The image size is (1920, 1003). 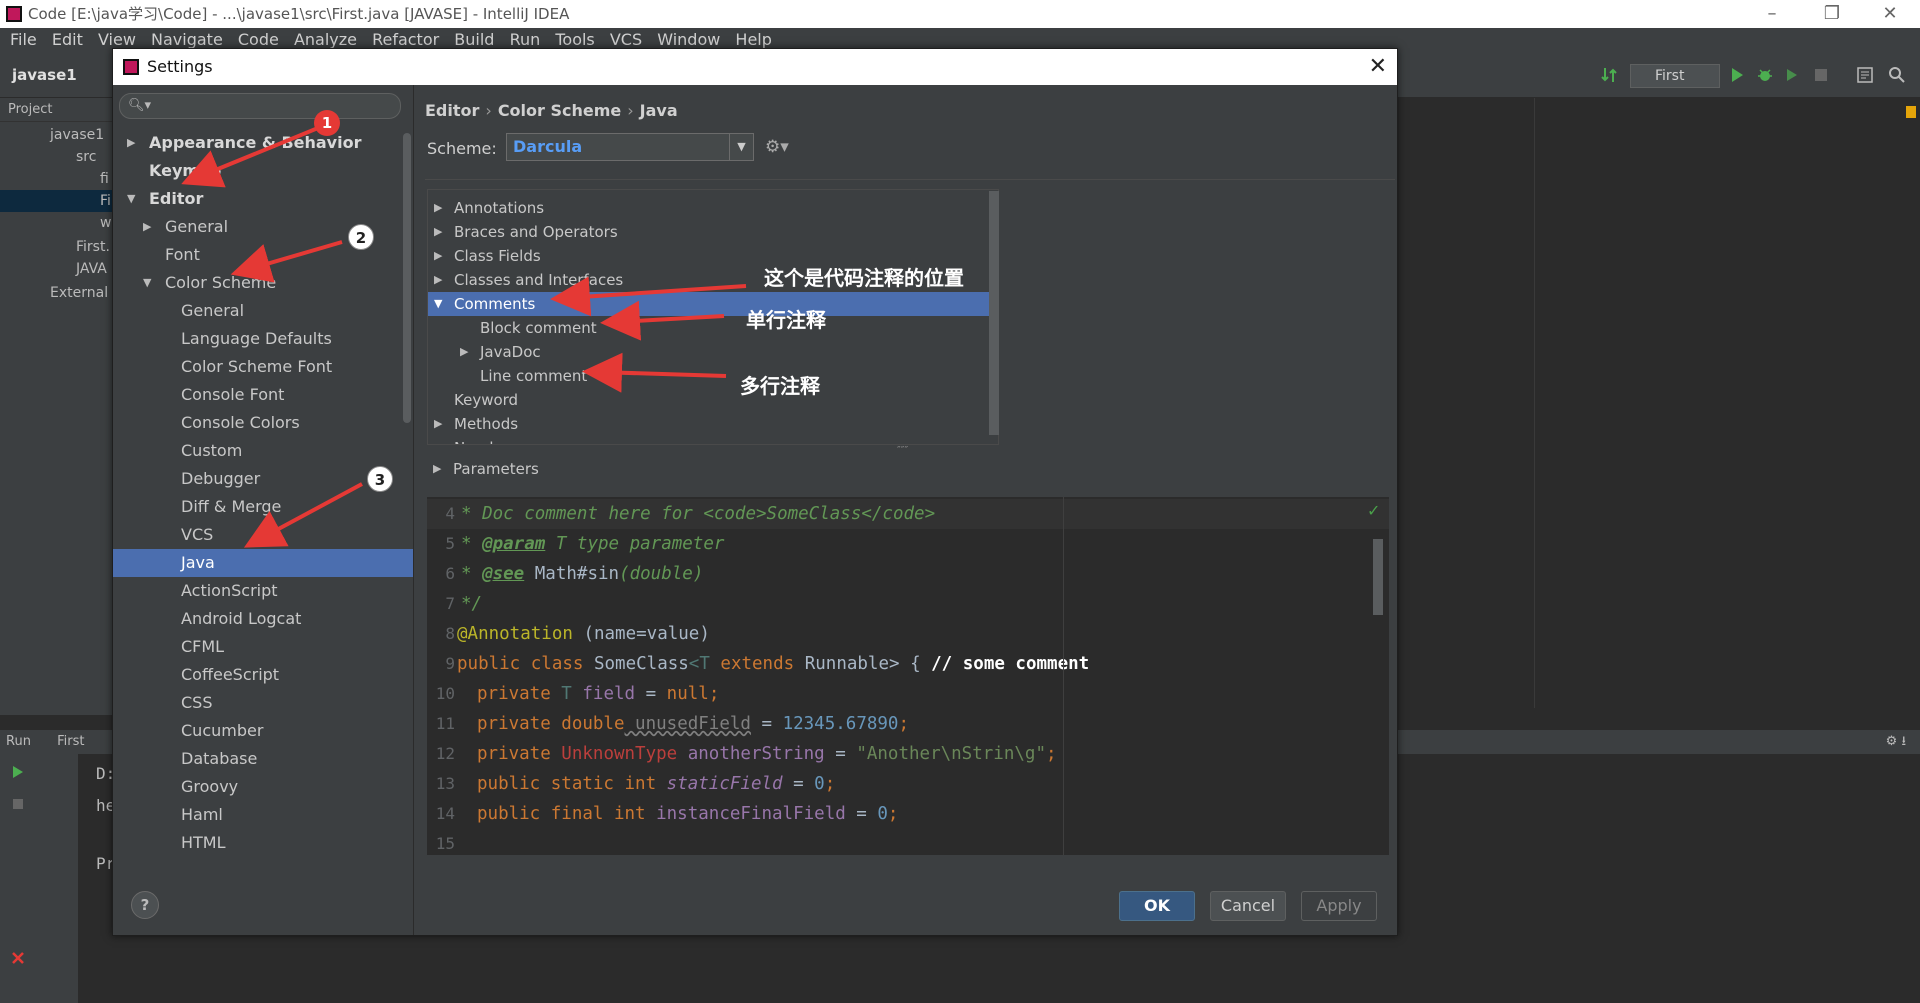 What do you see at coordinates (777, 147) in the screenshot?
I see `scheme-gear-icon: ⚙▾` at bounding box center [777, 147].